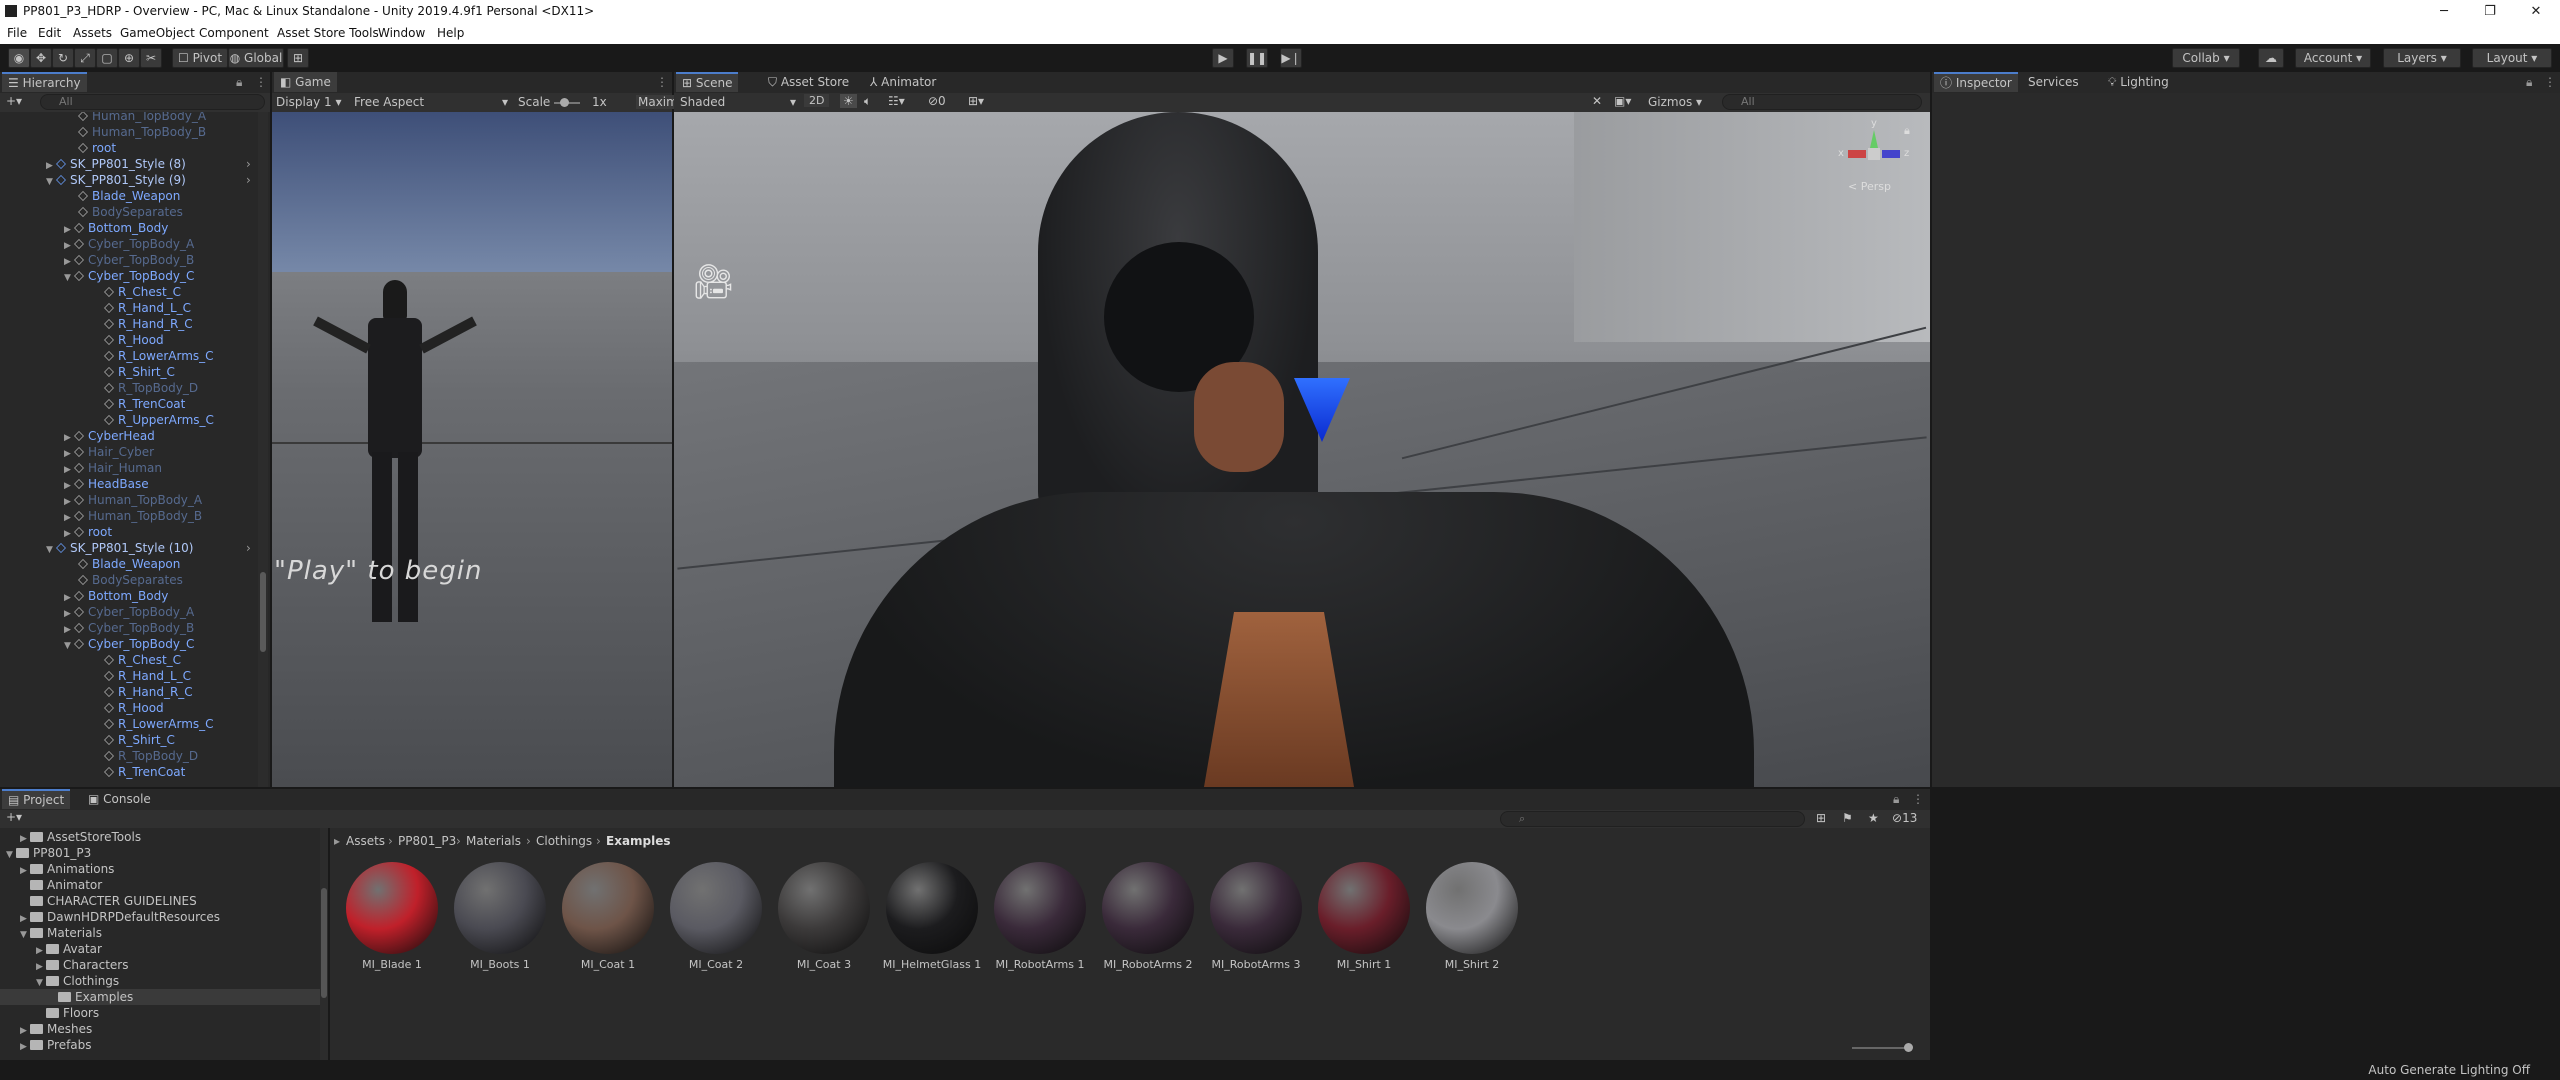 Image resolution: width=2560 pixels, height=1080 pixels. I want to click on project-tree-item: Floors, so click(160, 1013).